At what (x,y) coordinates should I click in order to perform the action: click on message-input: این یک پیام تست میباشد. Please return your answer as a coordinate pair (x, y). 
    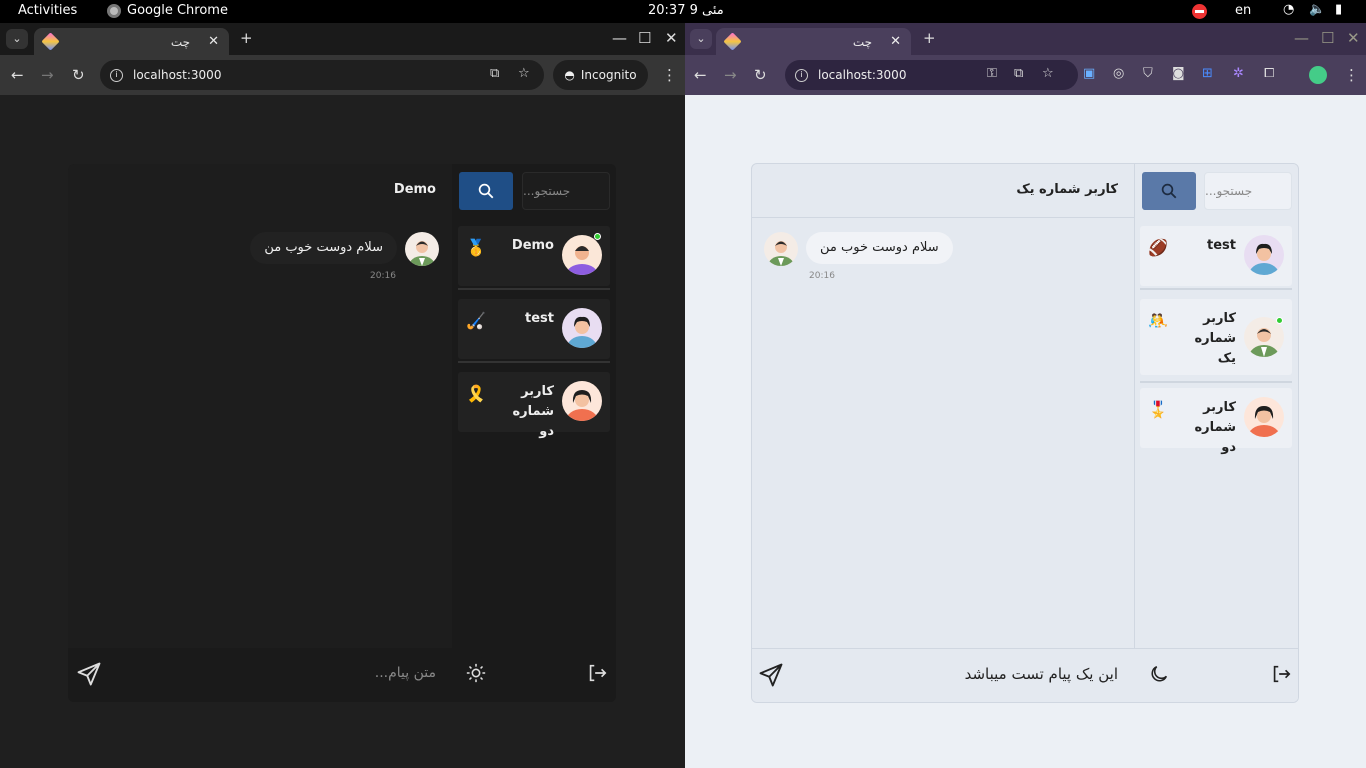
    Looking at the image, I should click on (1041, 674).